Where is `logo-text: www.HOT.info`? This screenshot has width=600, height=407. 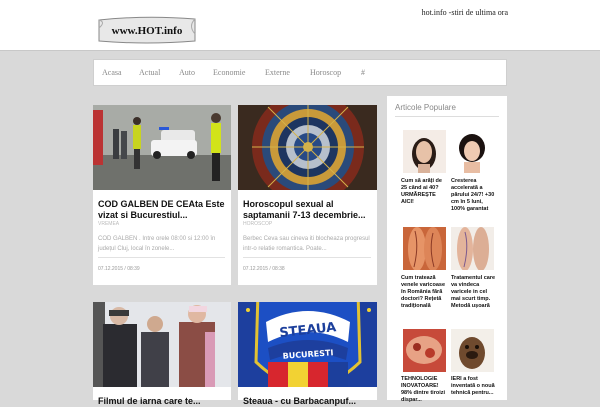
logo-text: www.HOT.info is located at coordinates (147, 31).